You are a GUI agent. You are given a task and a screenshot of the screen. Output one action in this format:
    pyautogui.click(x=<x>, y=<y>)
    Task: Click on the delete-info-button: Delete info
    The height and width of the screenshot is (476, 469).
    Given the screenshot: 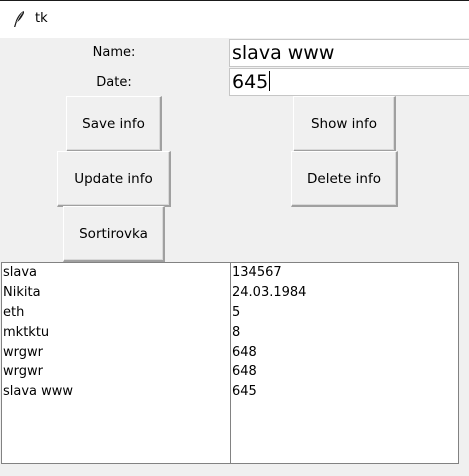 What is the action you would take?
    pyautogui.click(x=344, y=179)
    